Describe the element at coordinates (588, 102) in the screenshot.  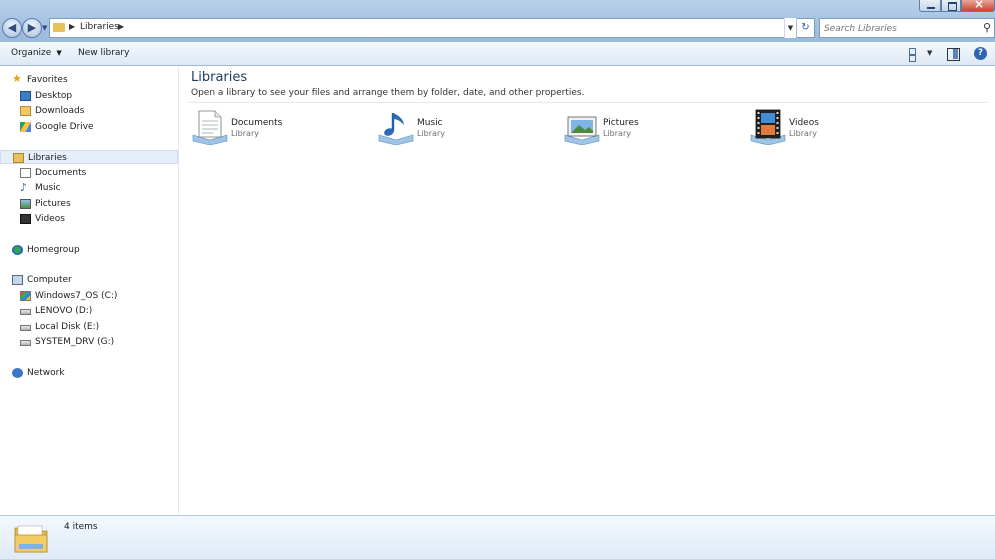
I see `divider` at that location.